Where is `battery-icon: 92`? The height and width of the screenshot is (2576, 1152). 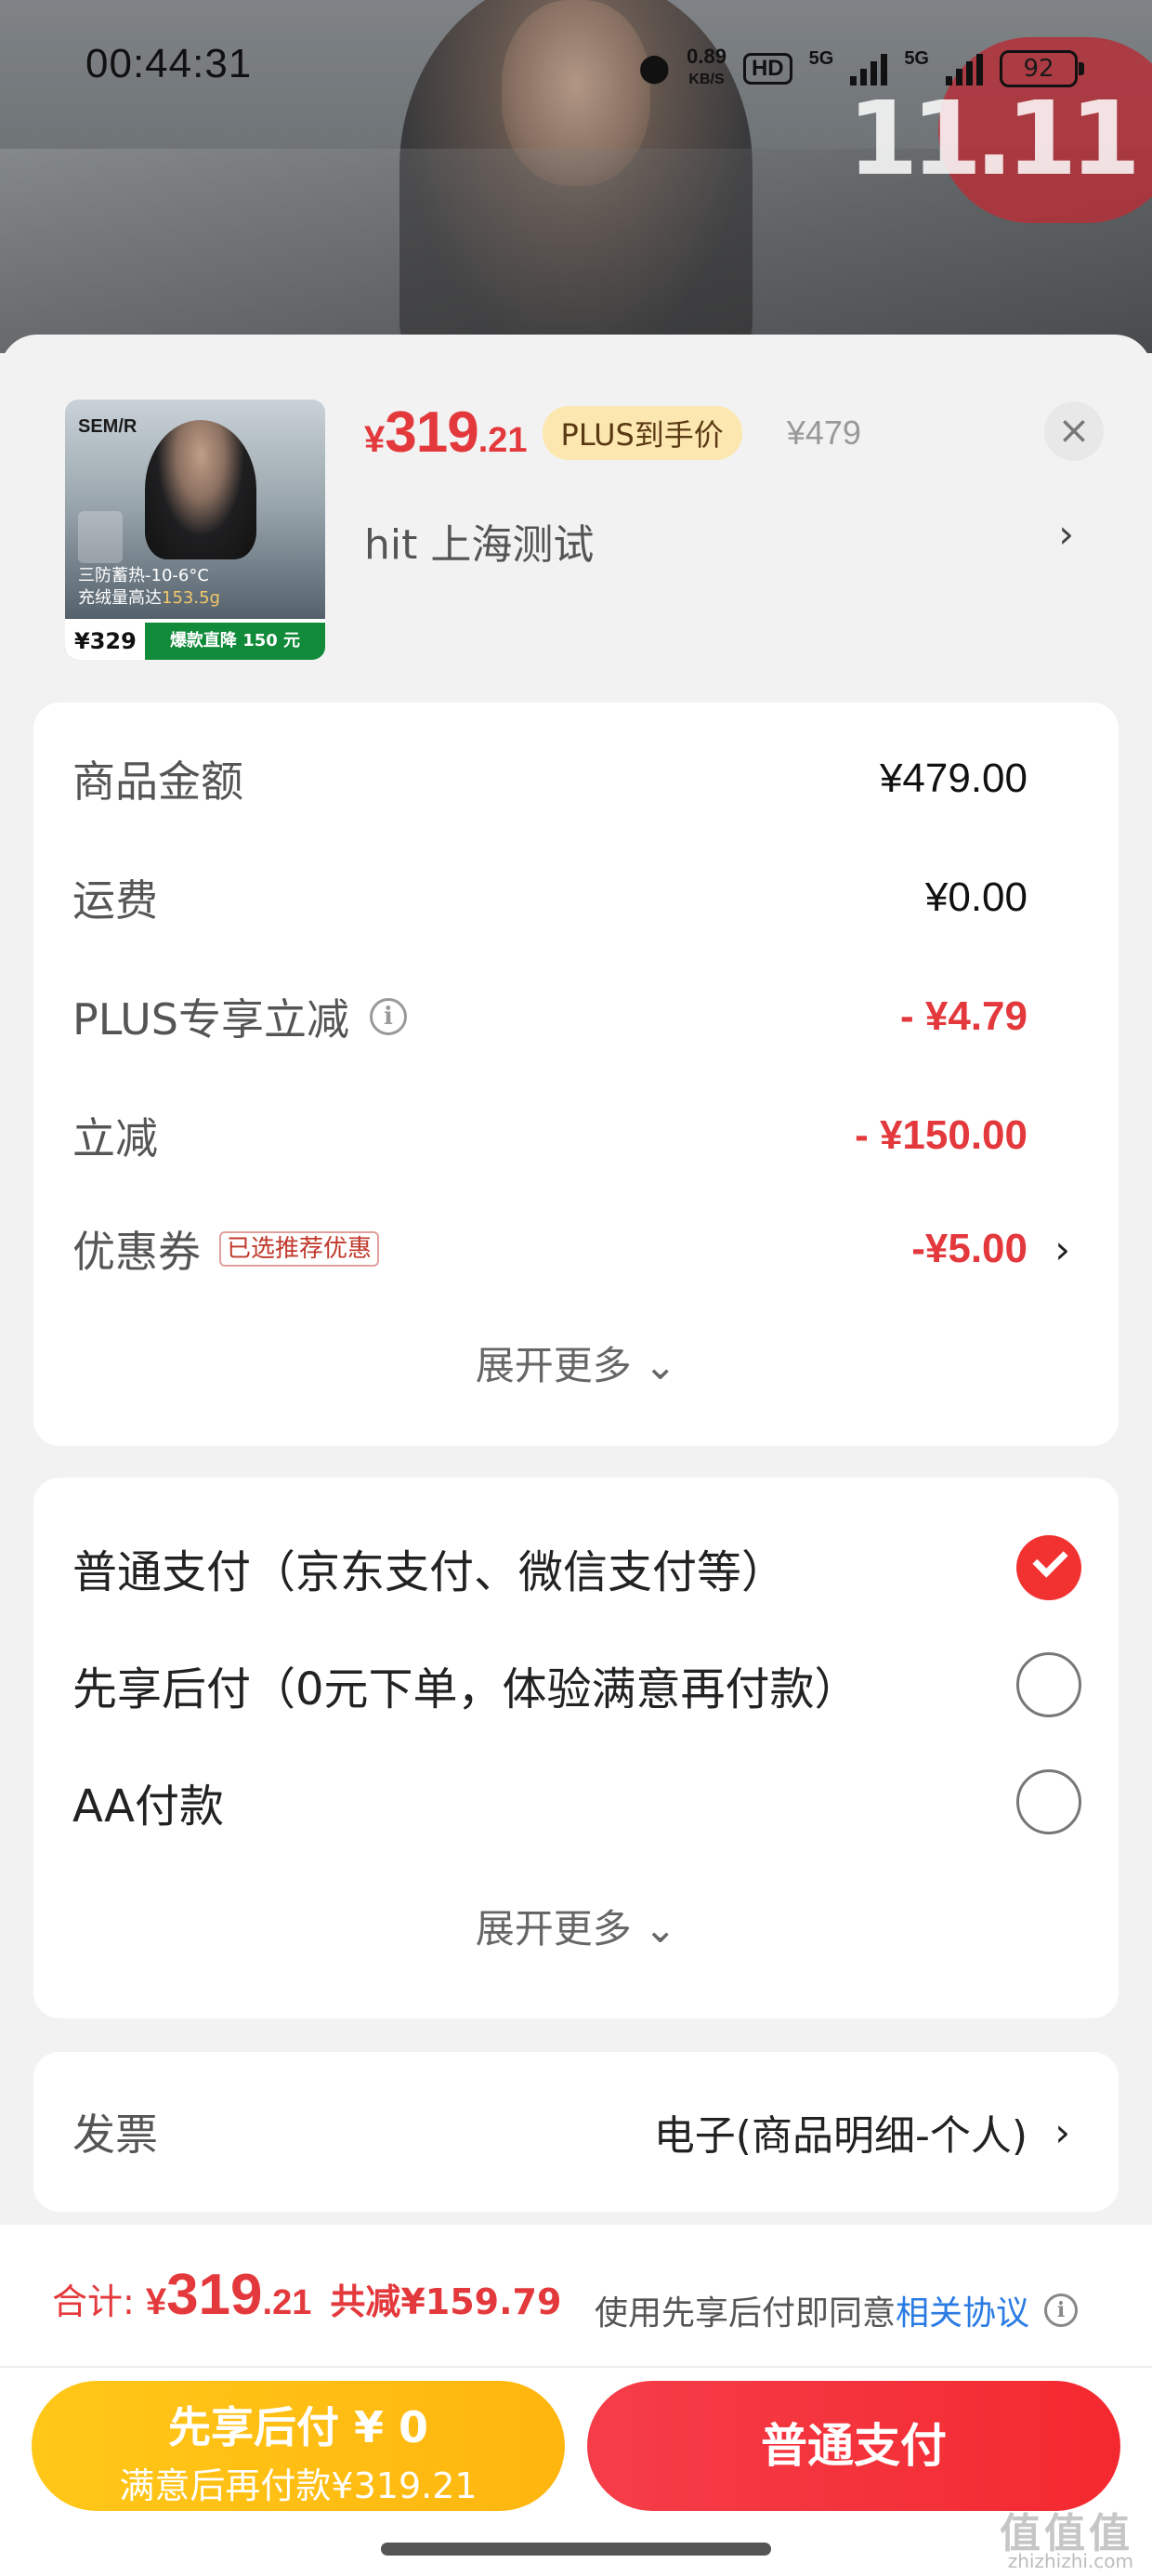
battery-icon: 92 is located at coordinates (1042, 68).